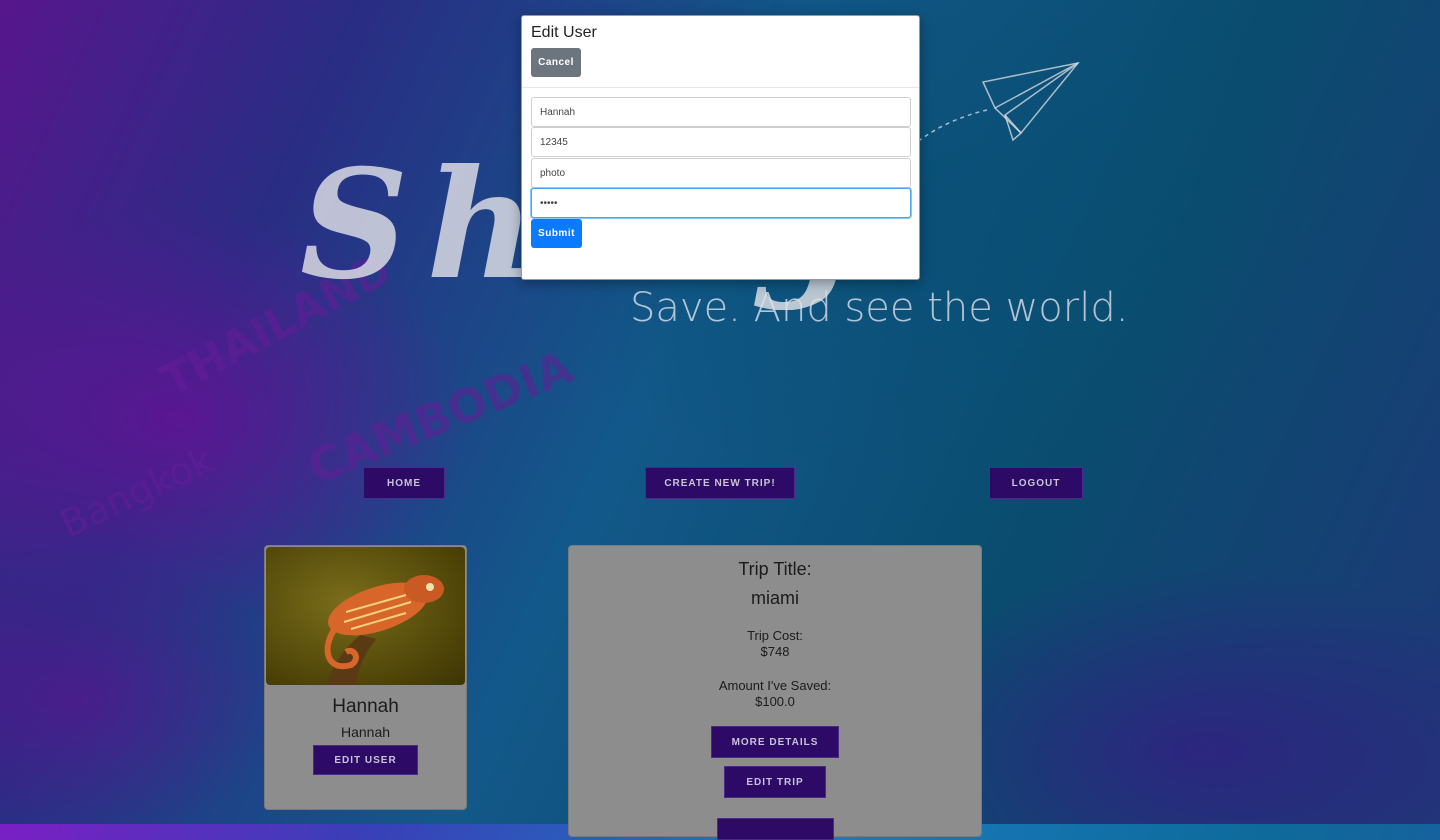 This screenshot has height=840, width=1440. Describe the element at coordinates (775, 598) in the screenshot. I see `trip-title-value: miami` at that location.